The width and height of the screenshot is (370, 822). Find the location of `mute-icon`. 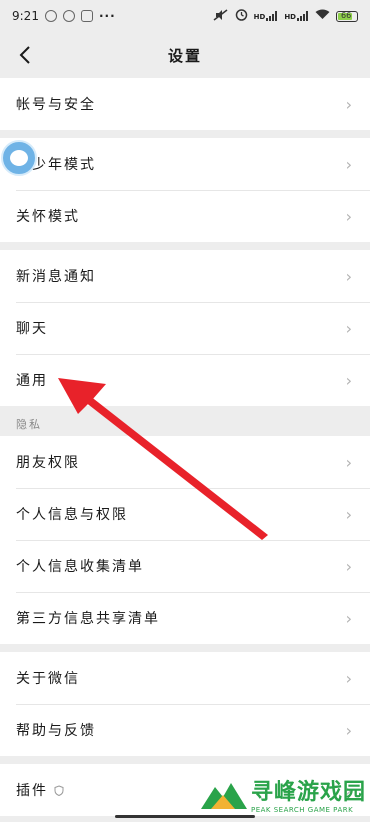

mute-icon is located at coordinates (221, 16).